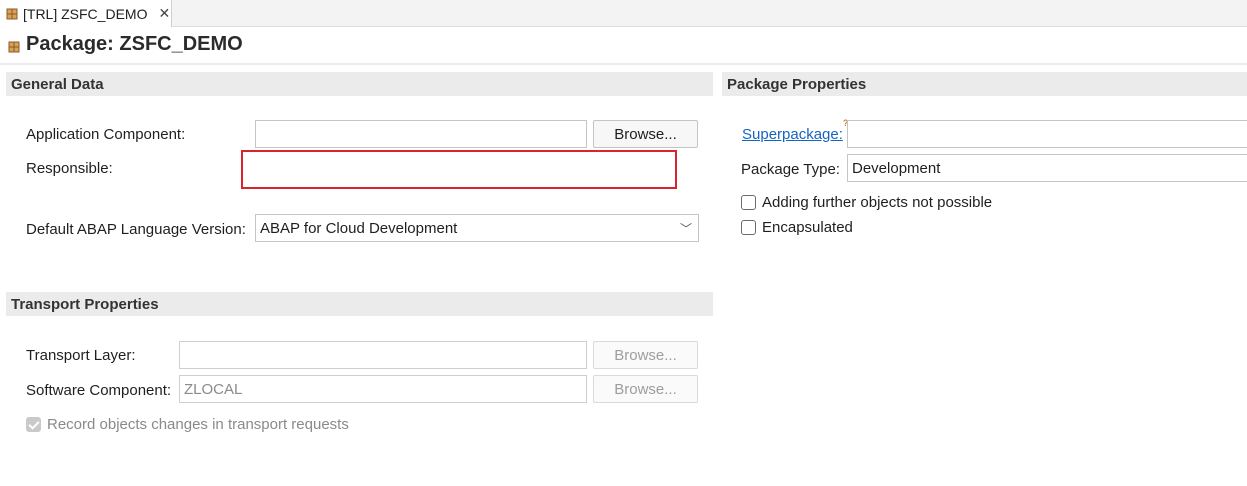 The image size is (1247, 486). I want to click on package-type-field: Development, so click(1047, 168).